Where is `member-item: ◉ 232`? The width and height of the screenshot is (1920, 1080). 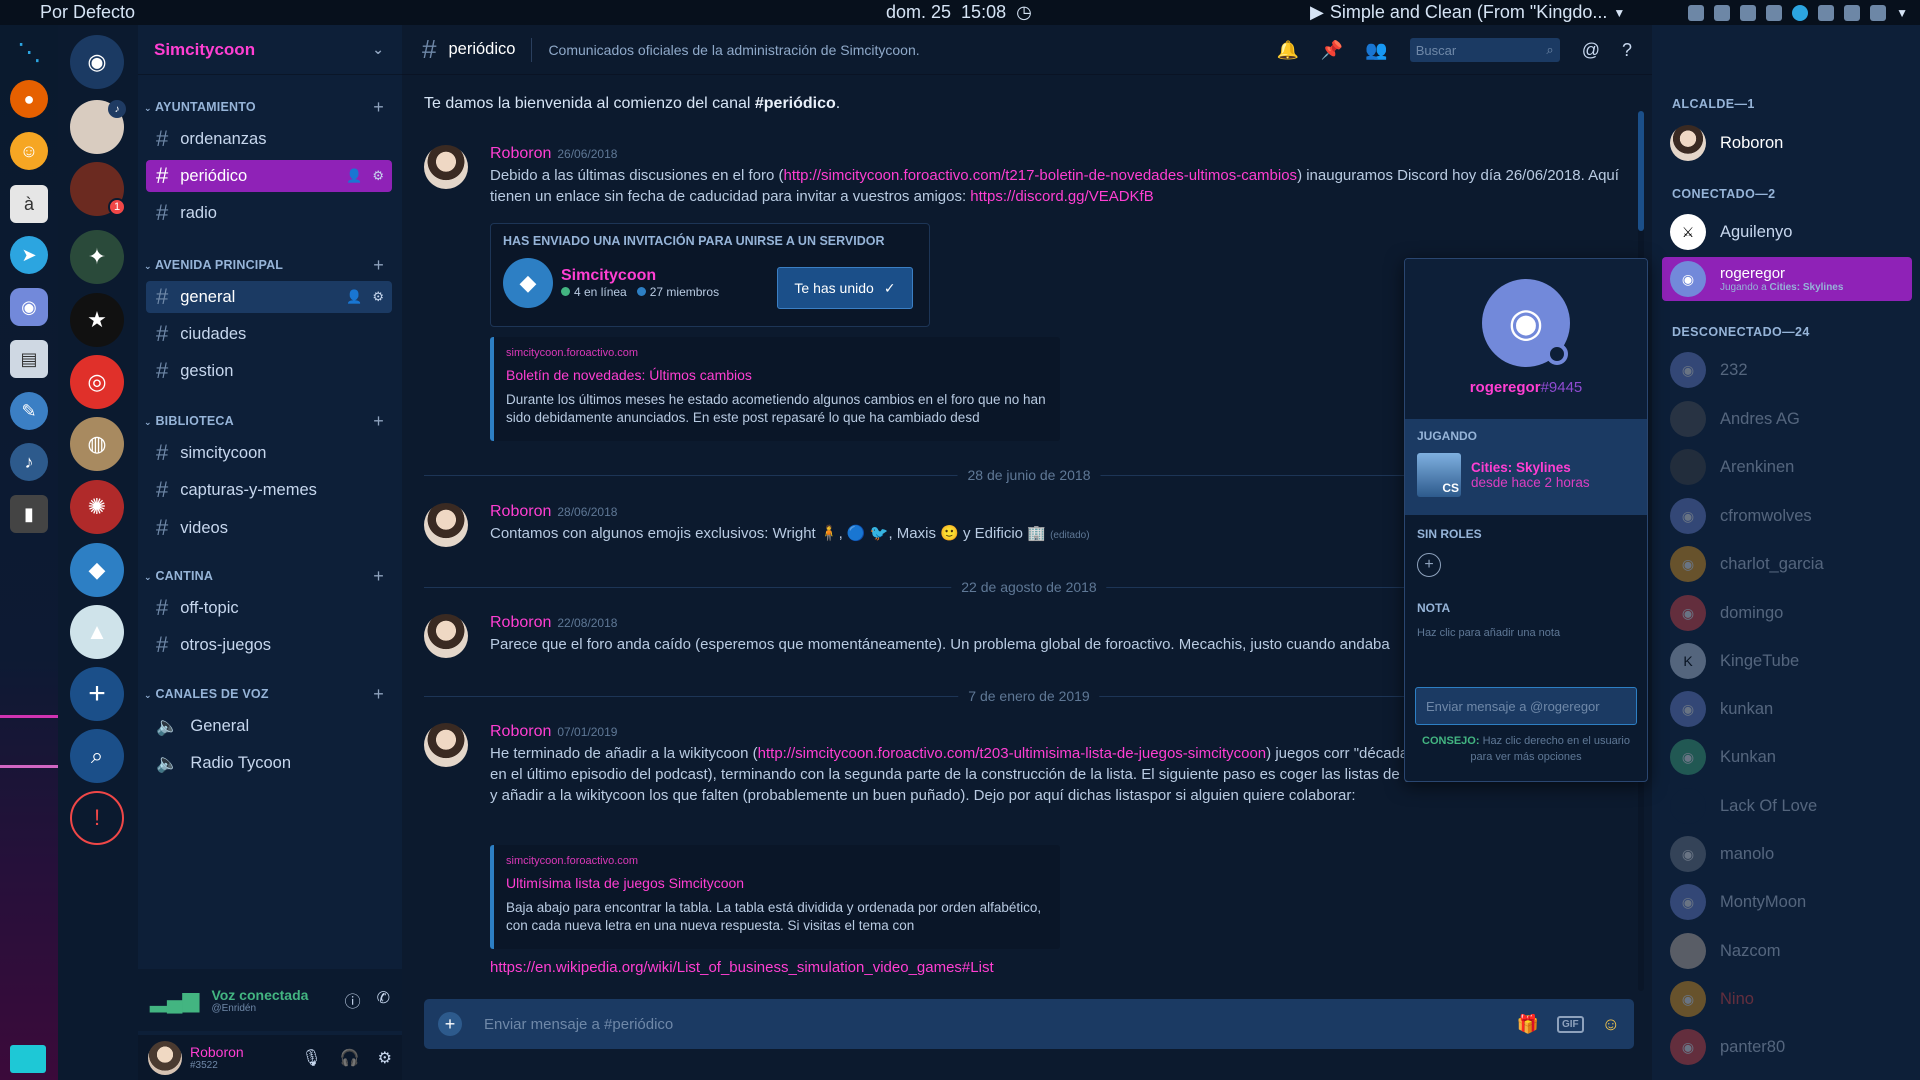 member-item: ◉ 232 is located at coordinates (1790, 370).